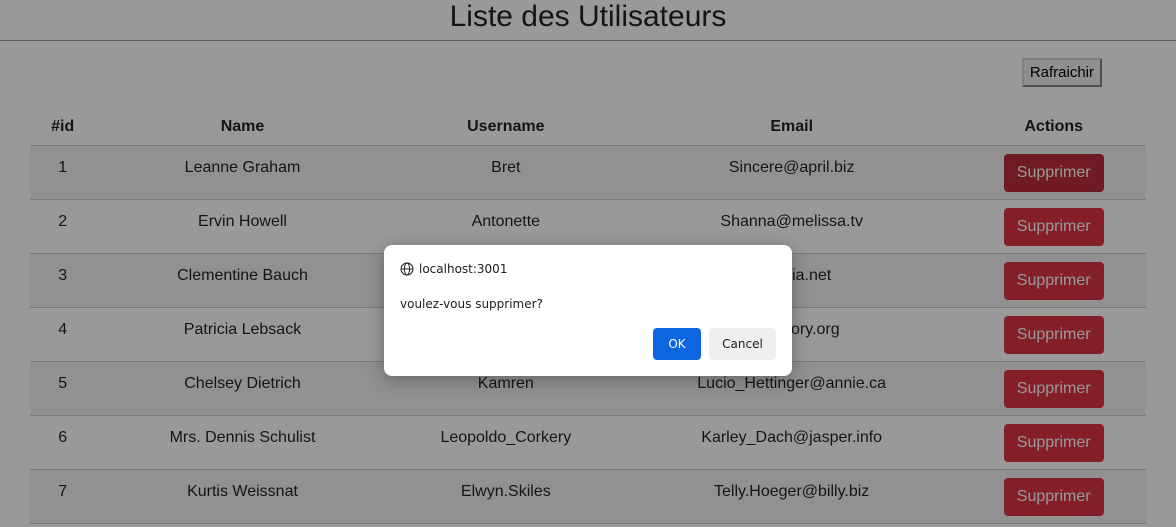 The image size is (1176, 527). What do you see at coordinates (742, 344) in the screenshot?
I see `cancel-button: Cancel` at bounding box center [742, 344].